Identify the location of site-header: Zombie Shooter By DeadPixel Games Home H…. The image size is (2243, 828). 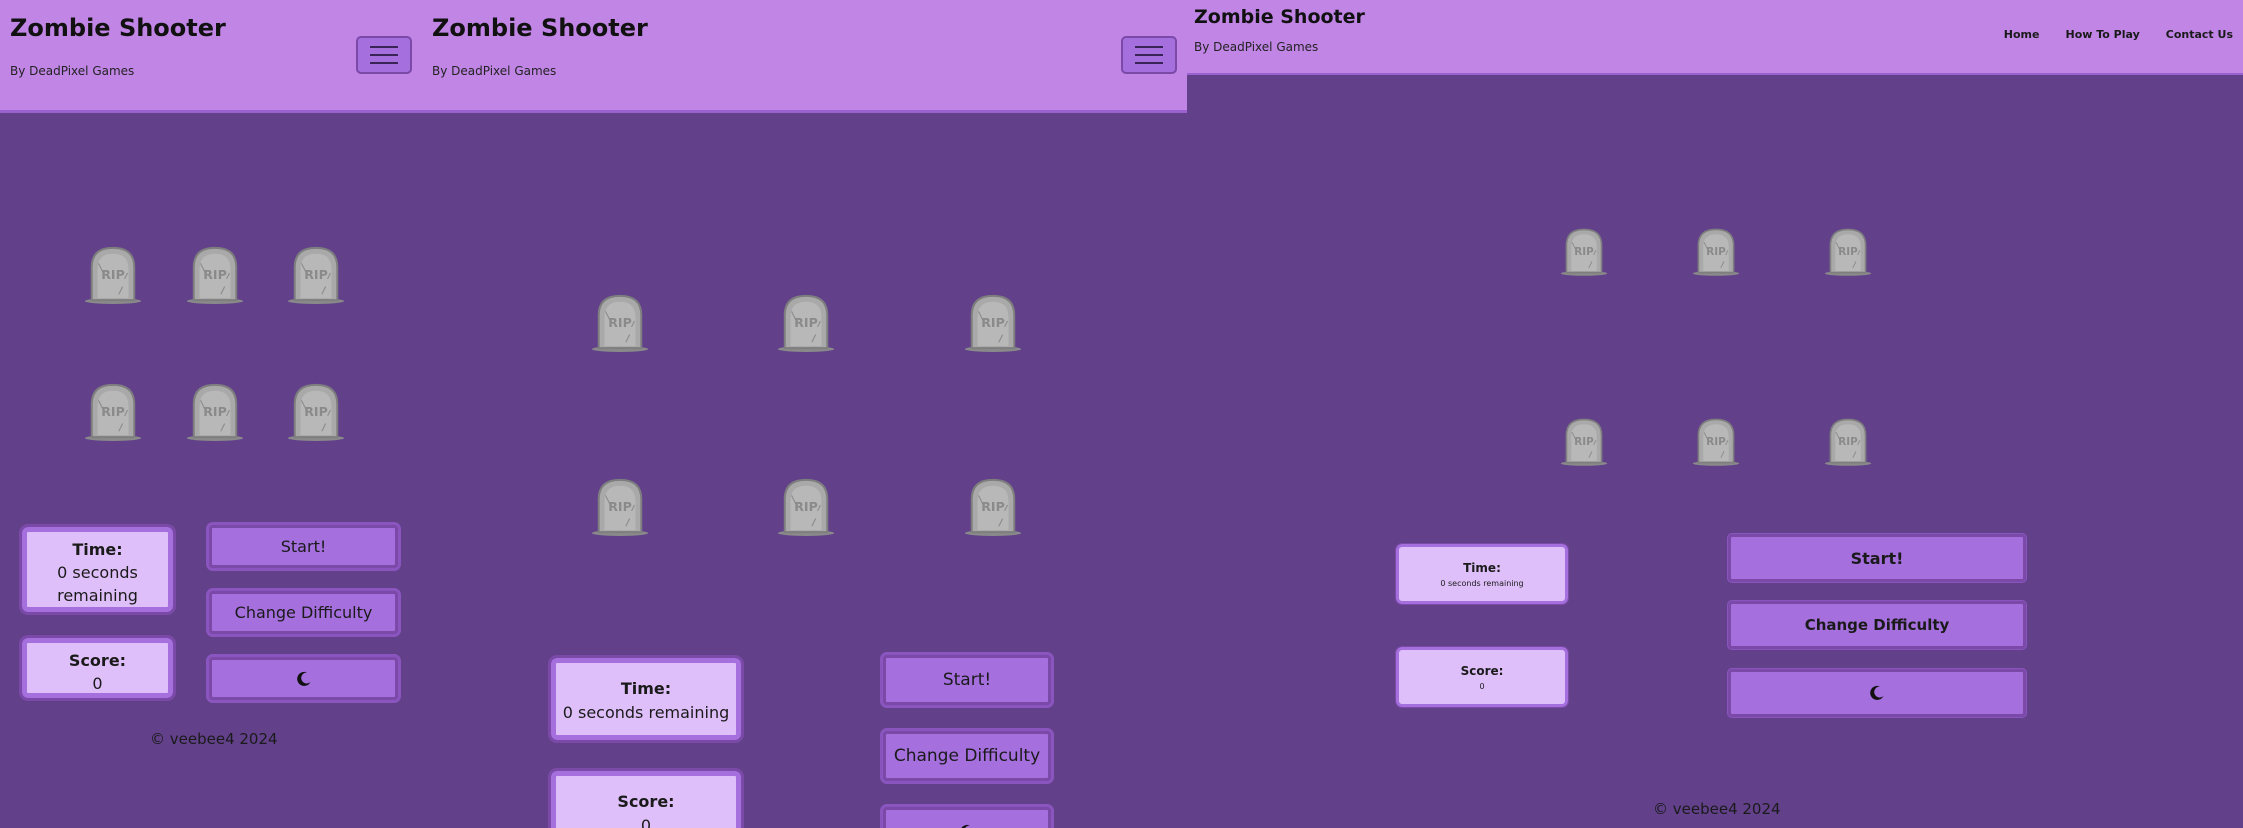
(1715, 37).